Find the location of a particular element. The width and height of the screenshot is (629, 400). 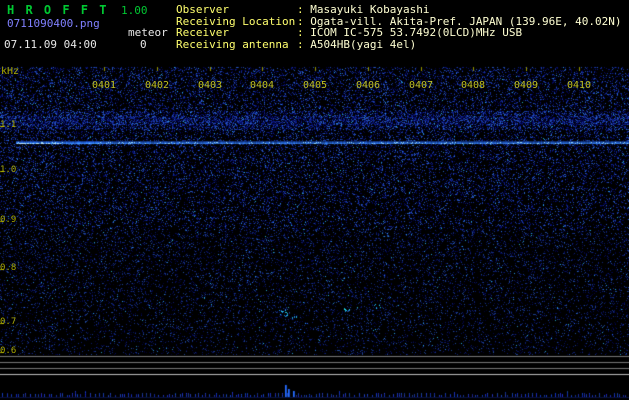

freq-label: 1.1 is located at coordinates (8, 125).